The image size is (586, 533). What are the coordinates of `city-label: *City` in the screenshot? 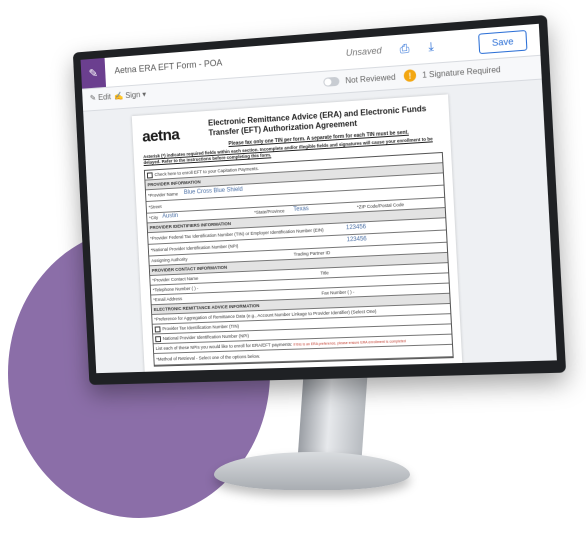 It's located at (153, 217).